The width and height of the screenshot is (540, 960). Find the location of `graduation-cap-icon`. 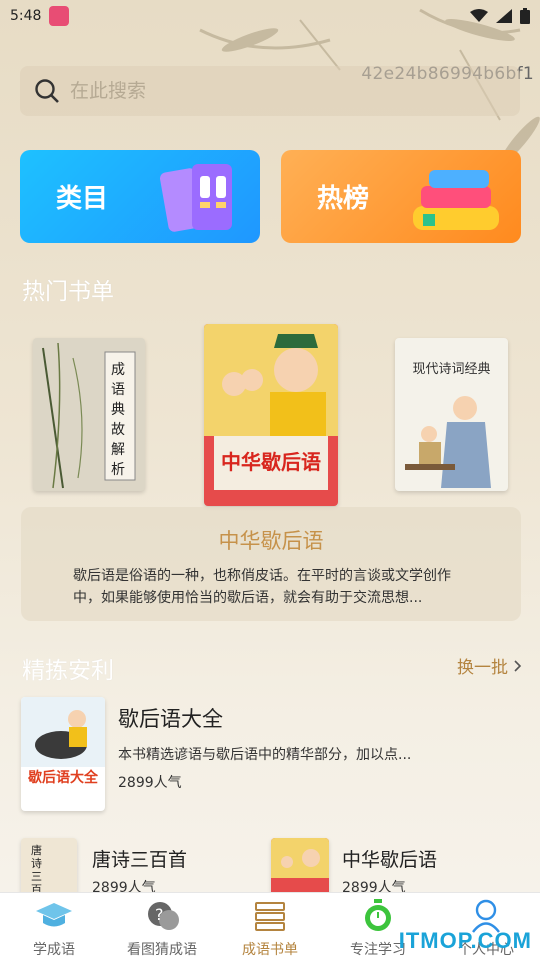

graduation-cap-icon is located at coordinates (54, 916).